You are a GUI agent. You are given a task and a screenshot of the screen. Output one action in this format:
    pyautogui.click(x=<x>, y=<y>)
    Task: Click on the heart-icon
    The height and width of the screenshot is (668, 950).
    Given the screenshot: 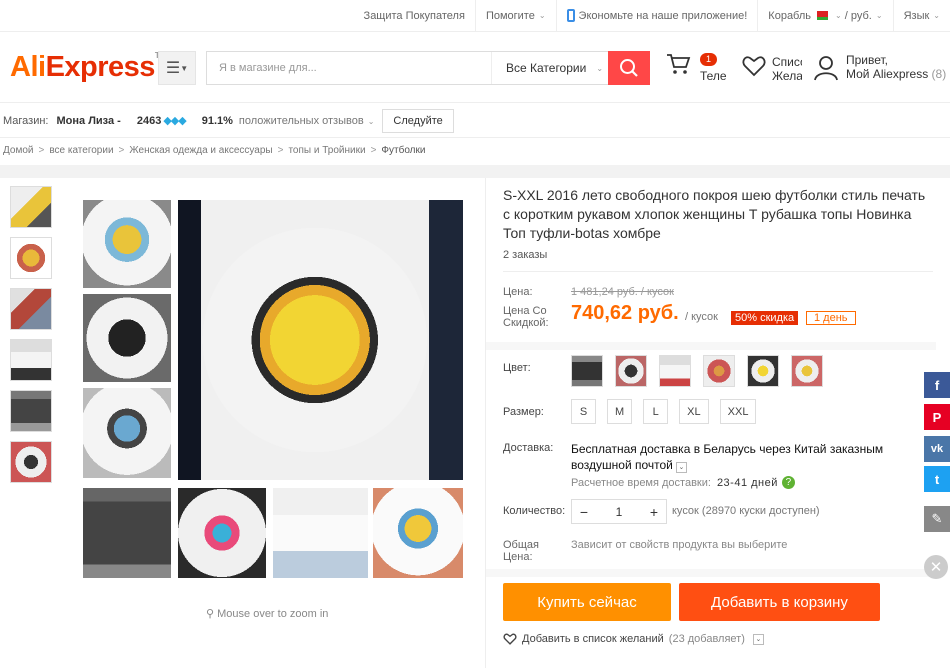 What is the action you would take?
    pyautogui.click(x=510, y=639)
    